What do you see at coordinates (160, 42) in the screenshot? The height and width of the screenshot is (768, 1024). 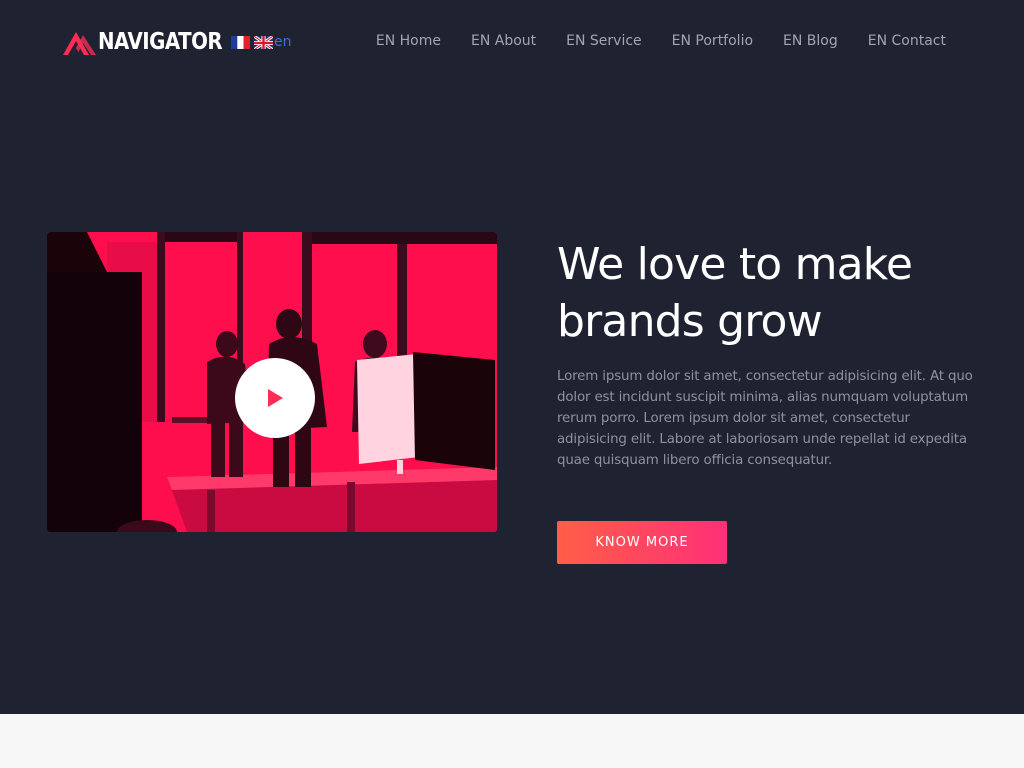 I see `brand-name: NAVIGATOR` at bounding box center [160, 42].